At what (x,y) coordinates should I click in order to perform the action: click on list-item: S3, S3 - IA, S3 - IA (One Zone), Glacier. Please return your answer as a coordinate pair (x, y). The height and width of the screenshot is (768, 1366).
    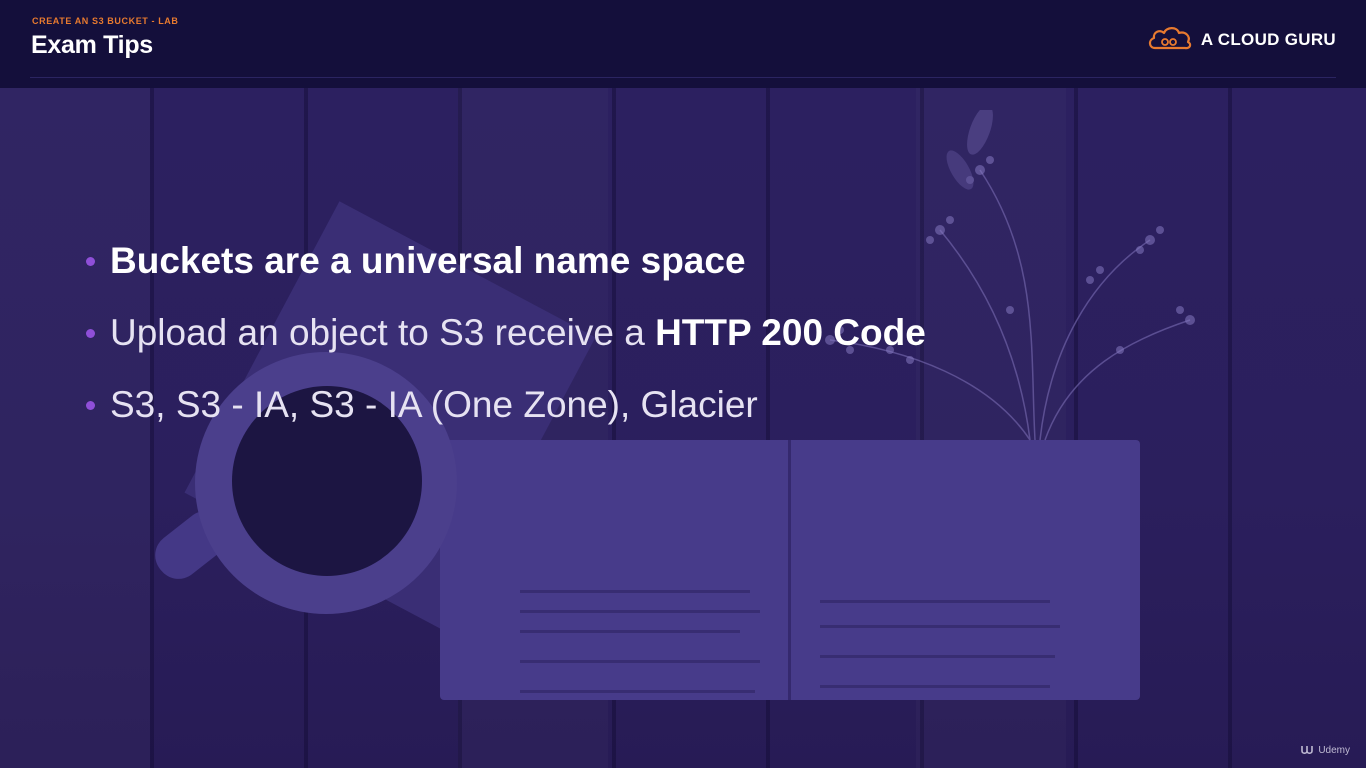
    Looking at the image, I should click on (586, 416).